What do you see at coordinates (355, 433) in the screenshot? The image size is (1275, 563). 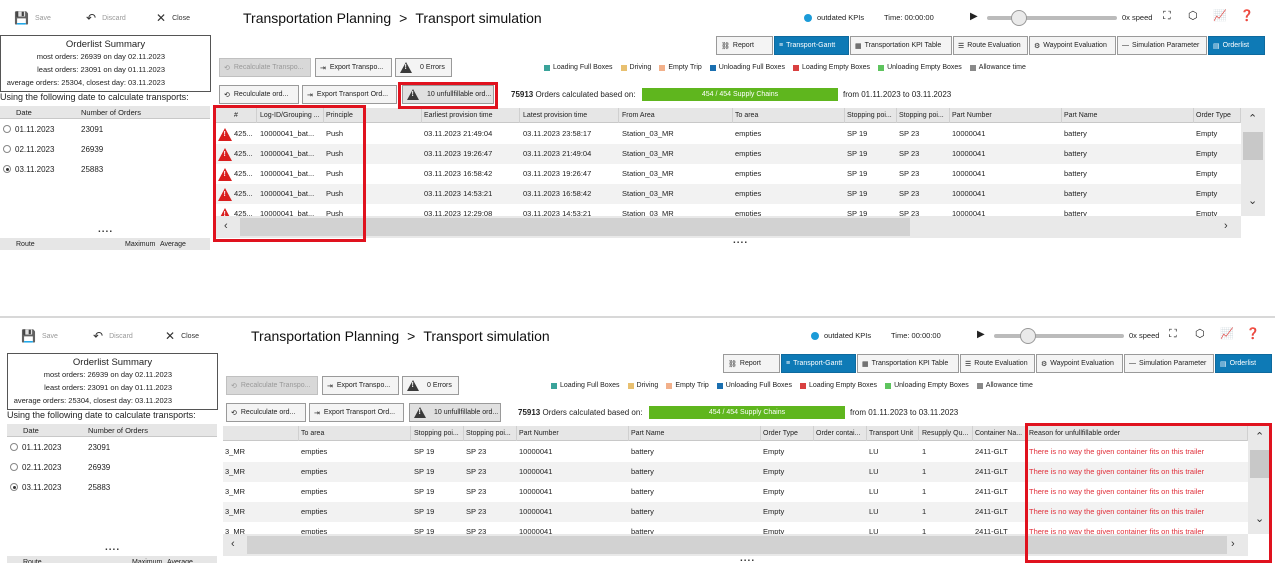 I see `column-header: To area` at bounding box center [355, 433].